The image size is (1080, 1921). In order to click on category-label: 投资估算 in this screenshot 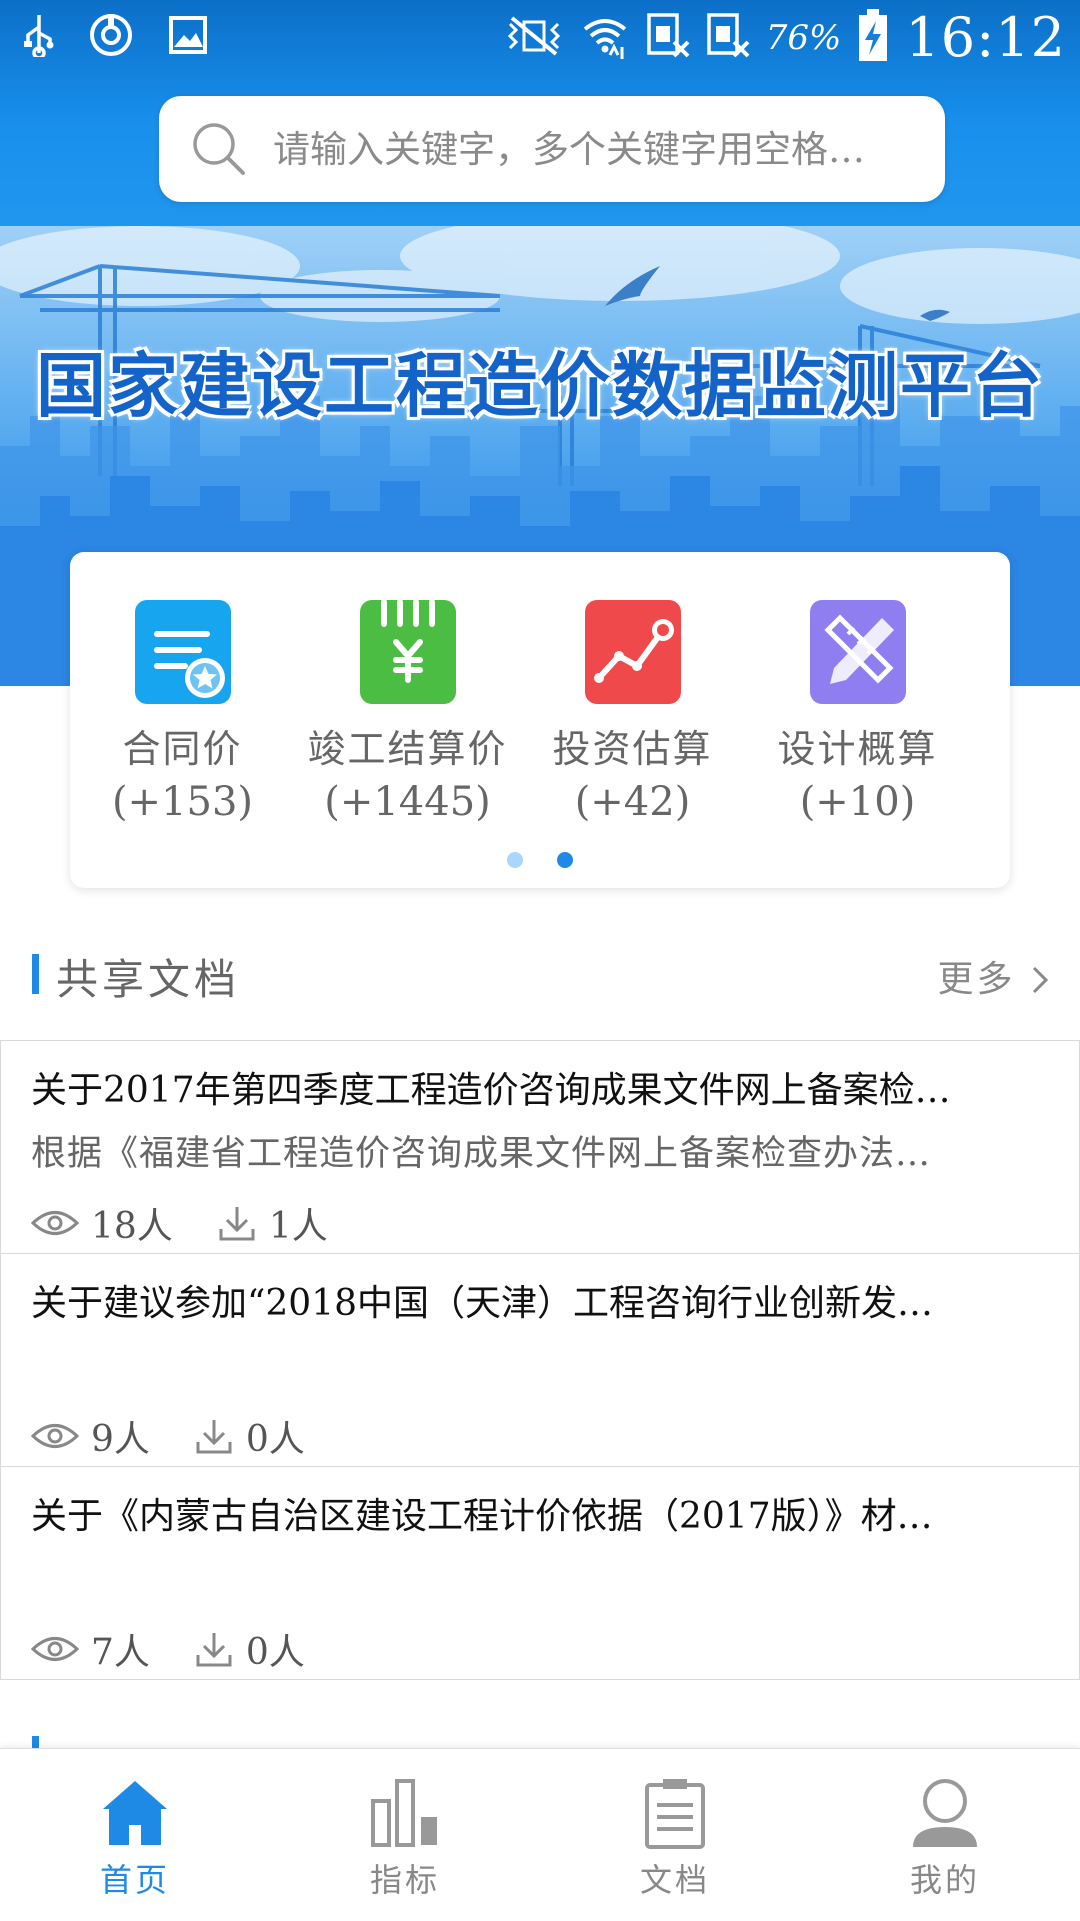, I will do `click(632, 749)`.